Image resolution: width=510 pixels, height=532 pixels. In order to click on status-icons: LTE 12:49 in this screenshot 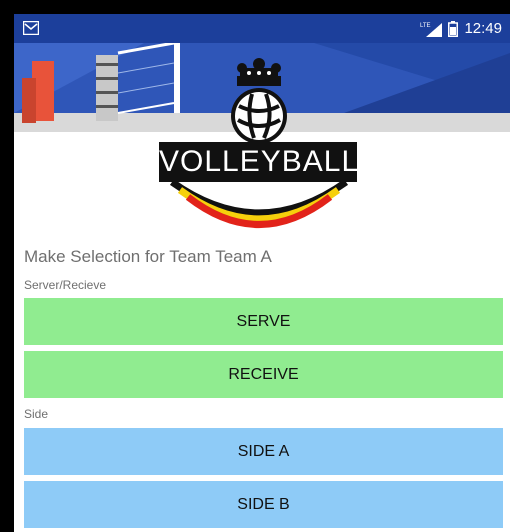, I will do `click(461, 28)`.